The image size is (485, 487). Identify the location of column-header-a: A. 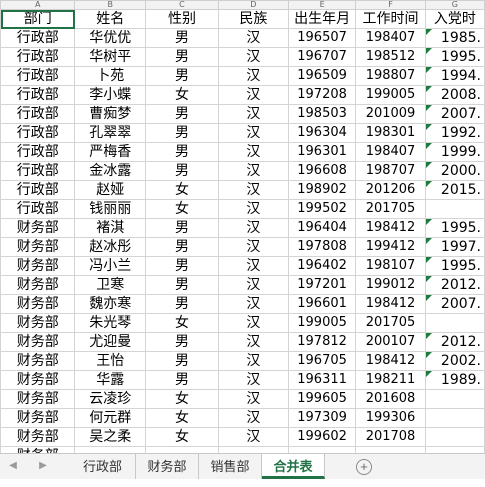
(38, 5).